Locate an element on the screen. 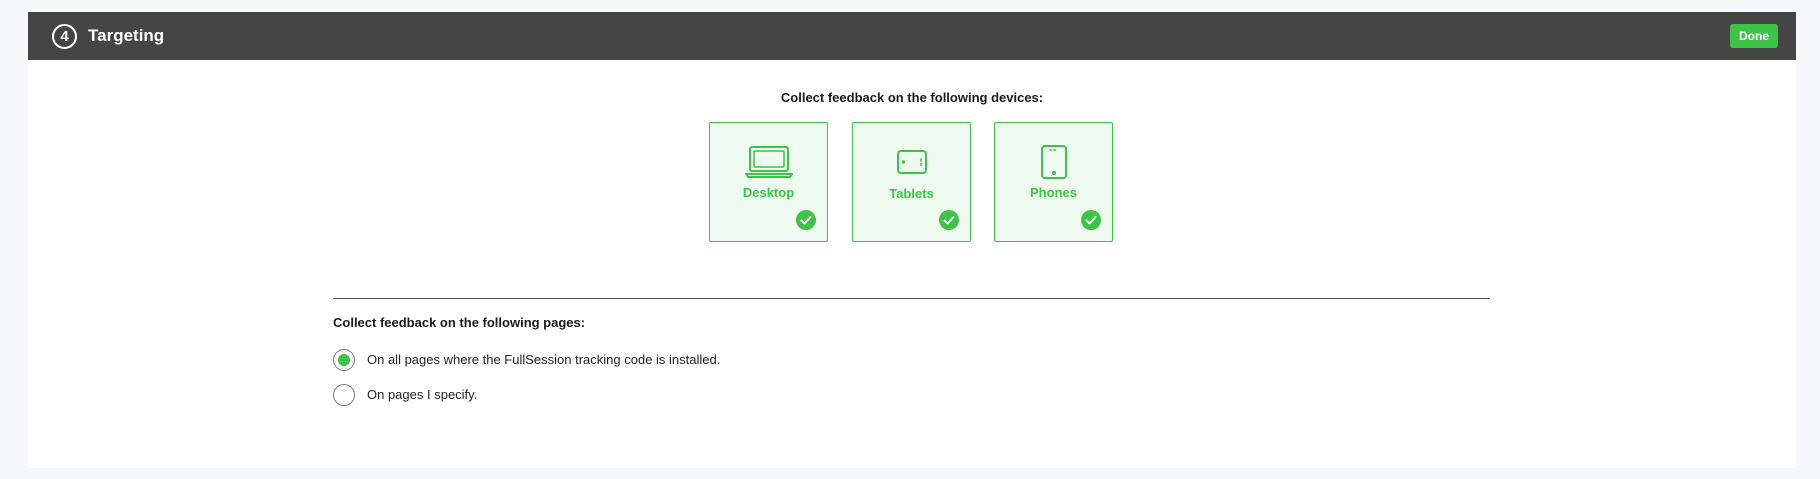 This screenshot has width=1820, height=479. section-title: Targeting is located at coordinates (126, 35).